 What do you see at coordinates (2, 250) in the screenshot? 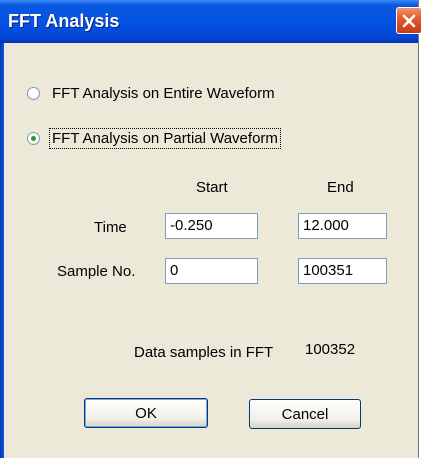
I see `window-border` at bounding box center [2, 250].